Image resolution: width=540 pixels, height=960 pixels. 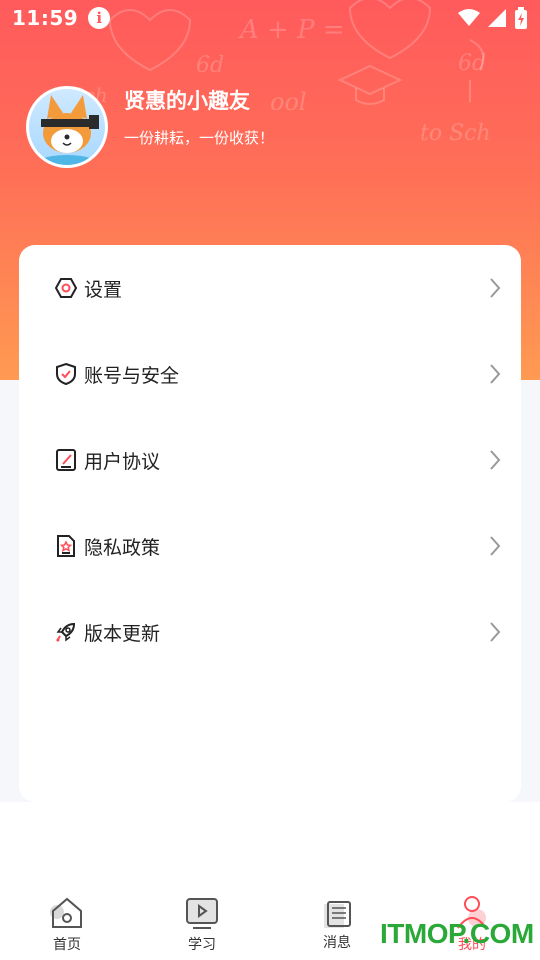 I want to click on info-icon: i, so click(x=99, y=18).